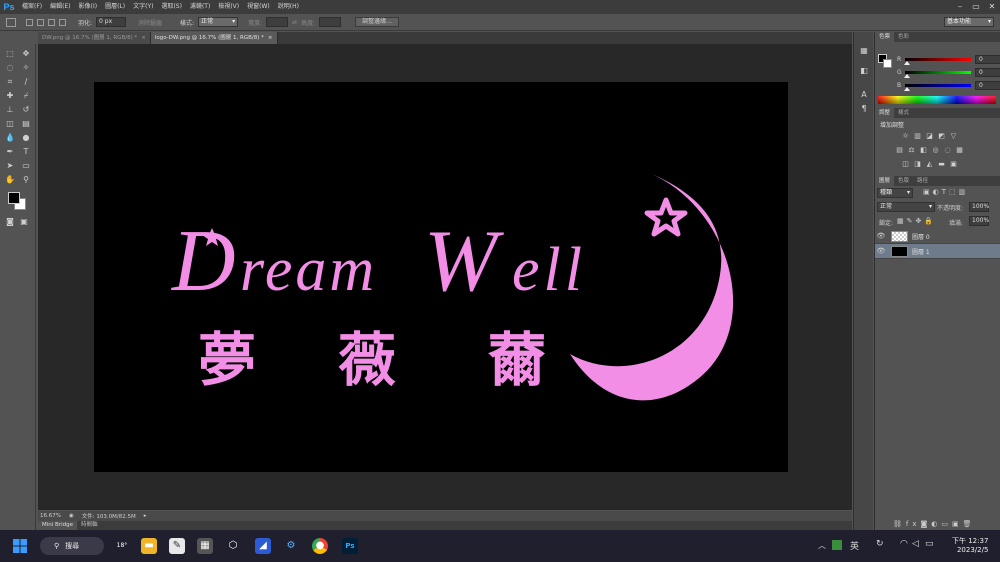  What do you see at coordinates (10, 53) in the screenshot?
I see `marquee-tool-icon: ⬚` at bounding box center [10, 53].